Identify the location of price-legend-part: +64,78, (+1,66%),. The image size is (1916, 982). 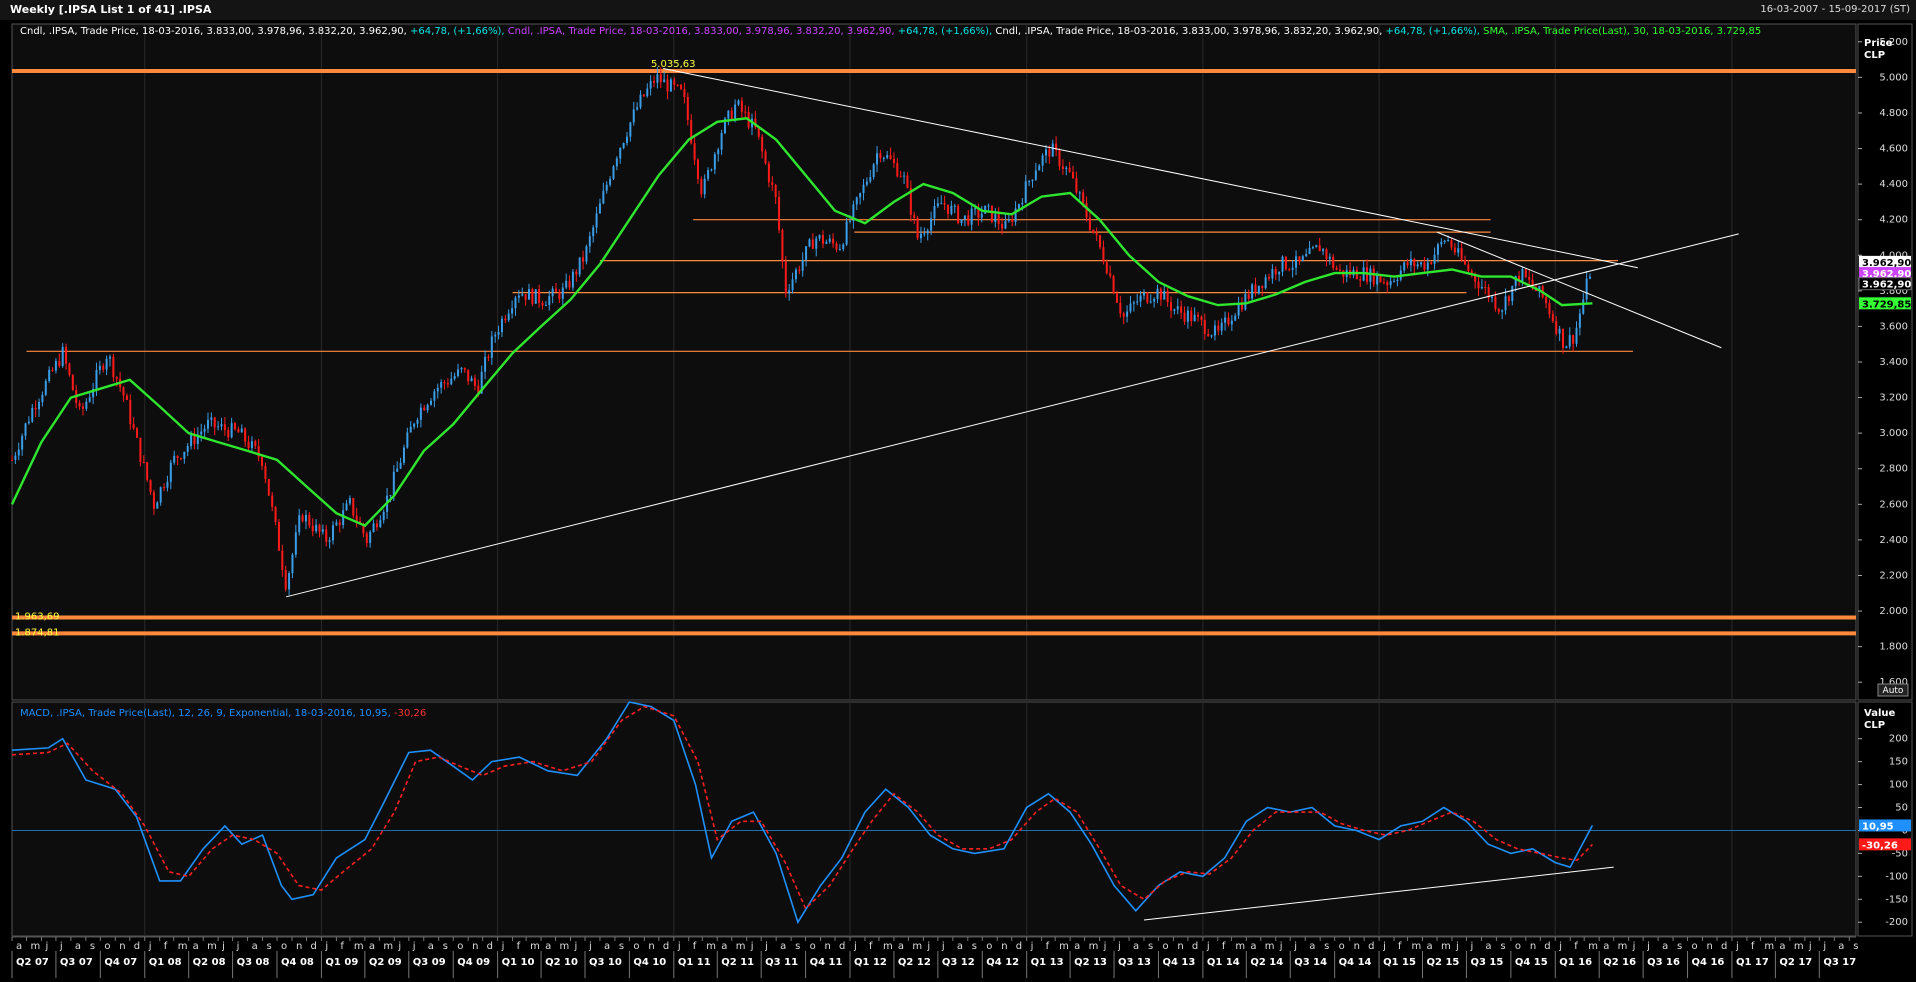
(947, 31).